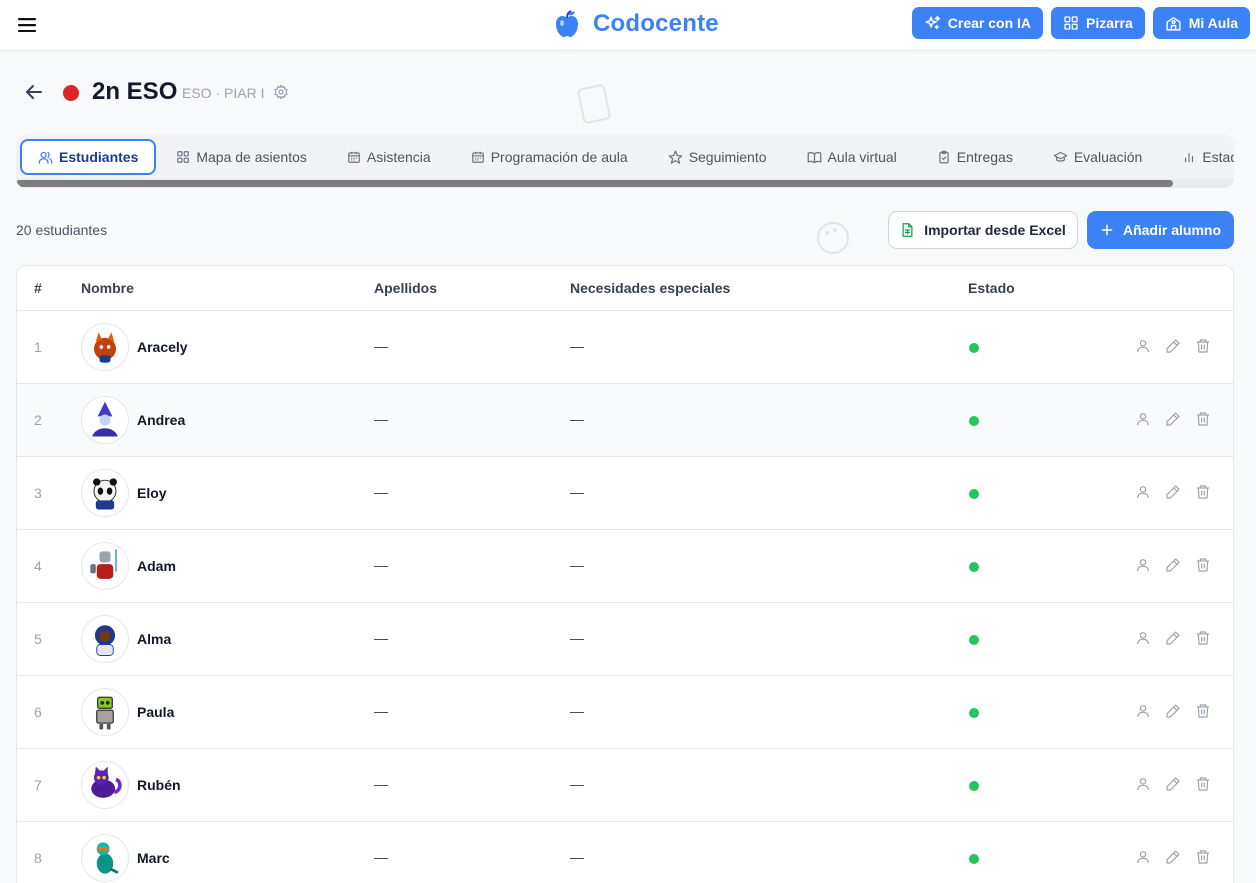 The width and height of the screenshot is (1256, 883). What do you see at coordinates (241, 157) in the screenshot?
I see `tab-mapa-de-asientos: Mapa de asientos` at bounding box center [241, 157].